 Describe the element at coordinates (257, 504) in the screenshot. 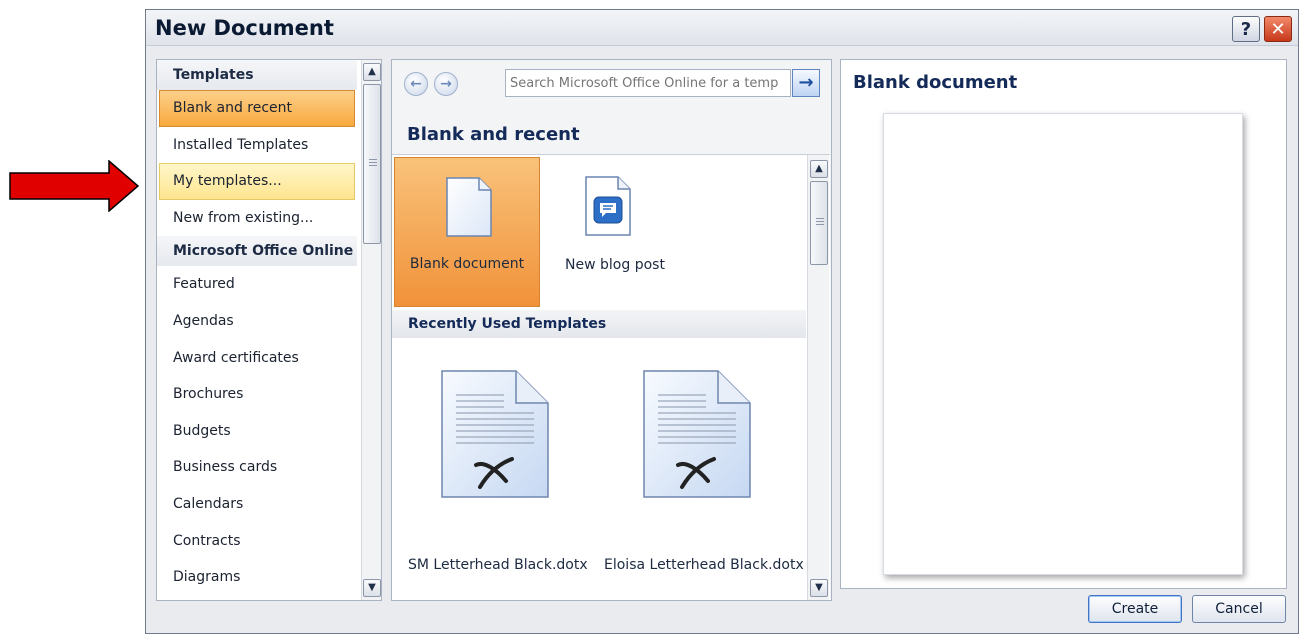

I see `category-calendars: Calendars` at that location.